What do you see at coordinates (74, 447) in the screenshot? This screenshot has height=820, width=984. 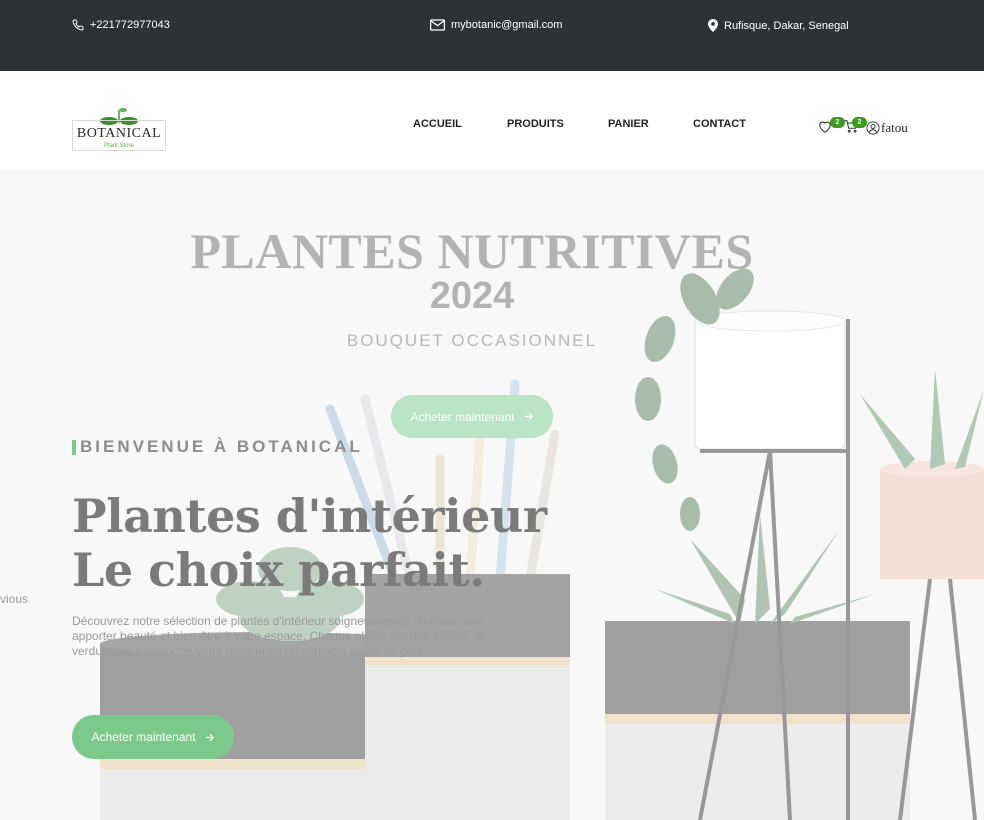 I see `kicker-accent-bar` at bounding box center [74, 447].